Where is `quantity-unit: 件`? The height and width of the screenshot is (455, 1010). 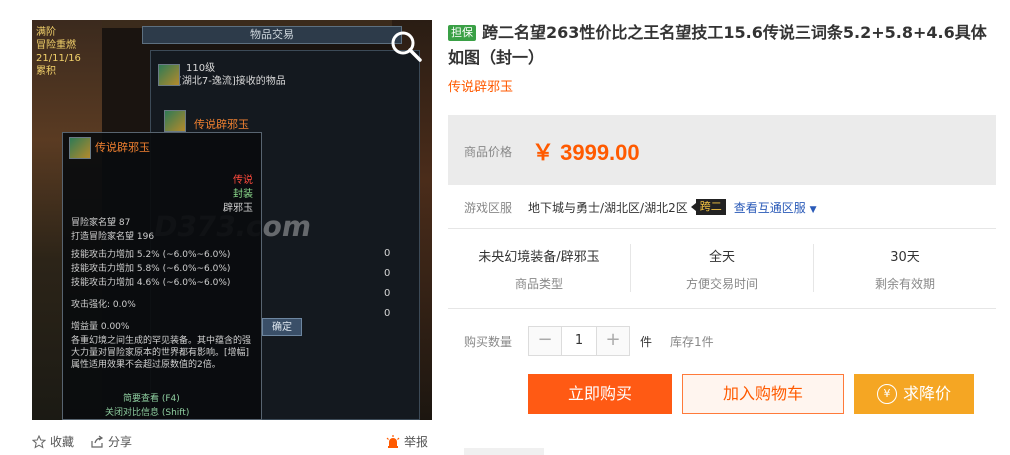
quantity-unit: 件 is located at coordinates (646, 341).